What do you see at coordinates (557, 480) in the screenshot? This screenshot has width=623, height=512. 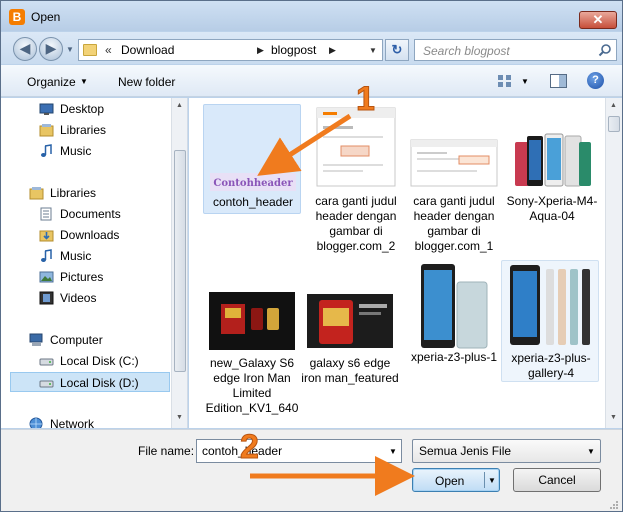 I see `cancel-button: Cancel` at bounding box center [557, 480].